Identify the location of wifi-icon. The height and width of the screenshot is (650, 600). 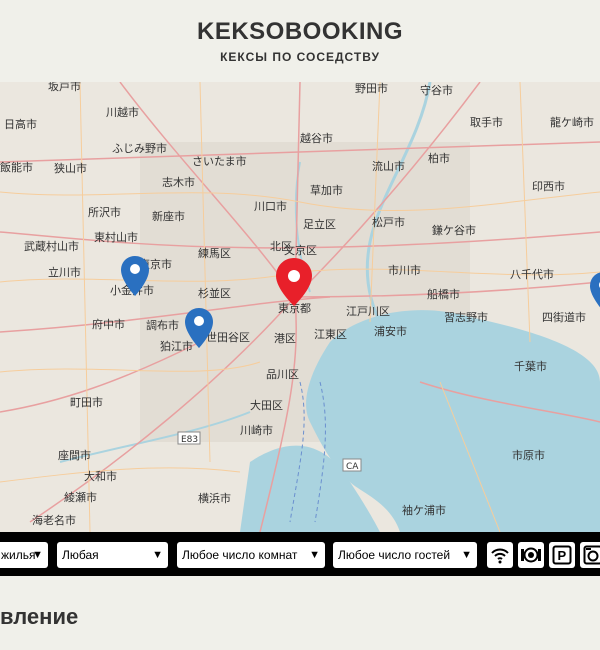
(500, 555).